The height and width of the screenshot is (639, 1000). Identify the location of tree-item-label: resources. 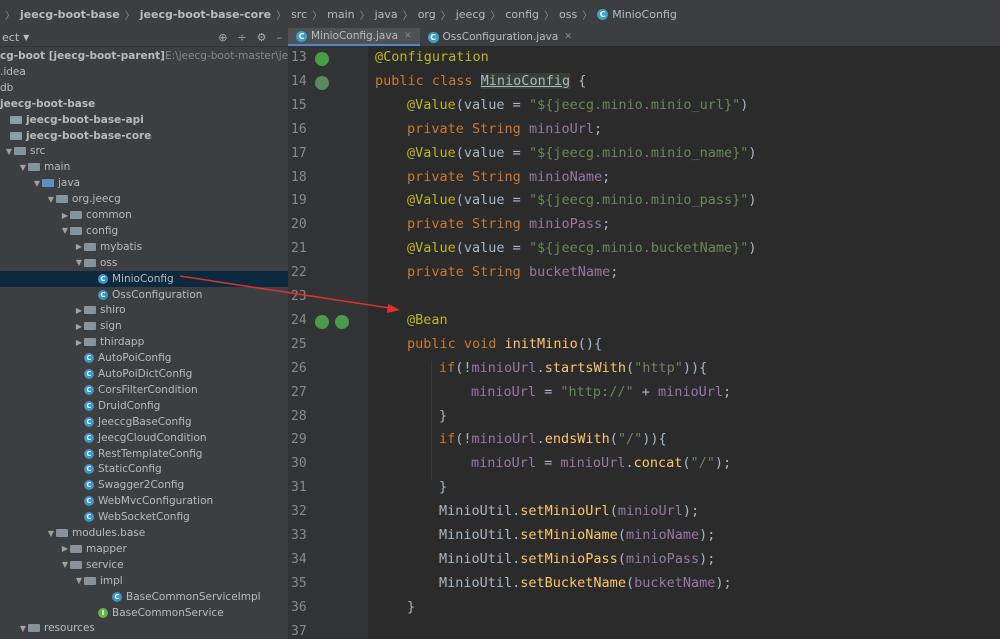
(69, 628).